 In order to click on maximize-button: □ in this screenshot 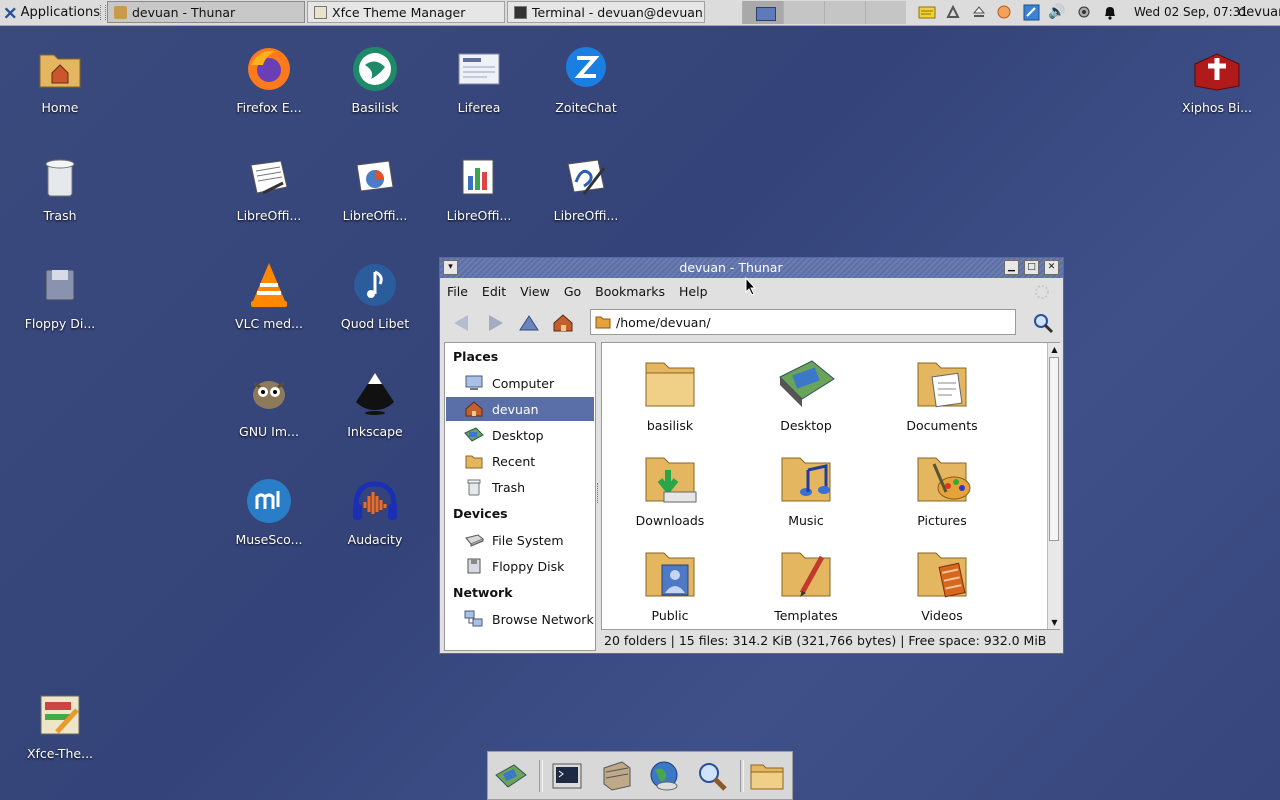, I will do `click(1031, 267)`.